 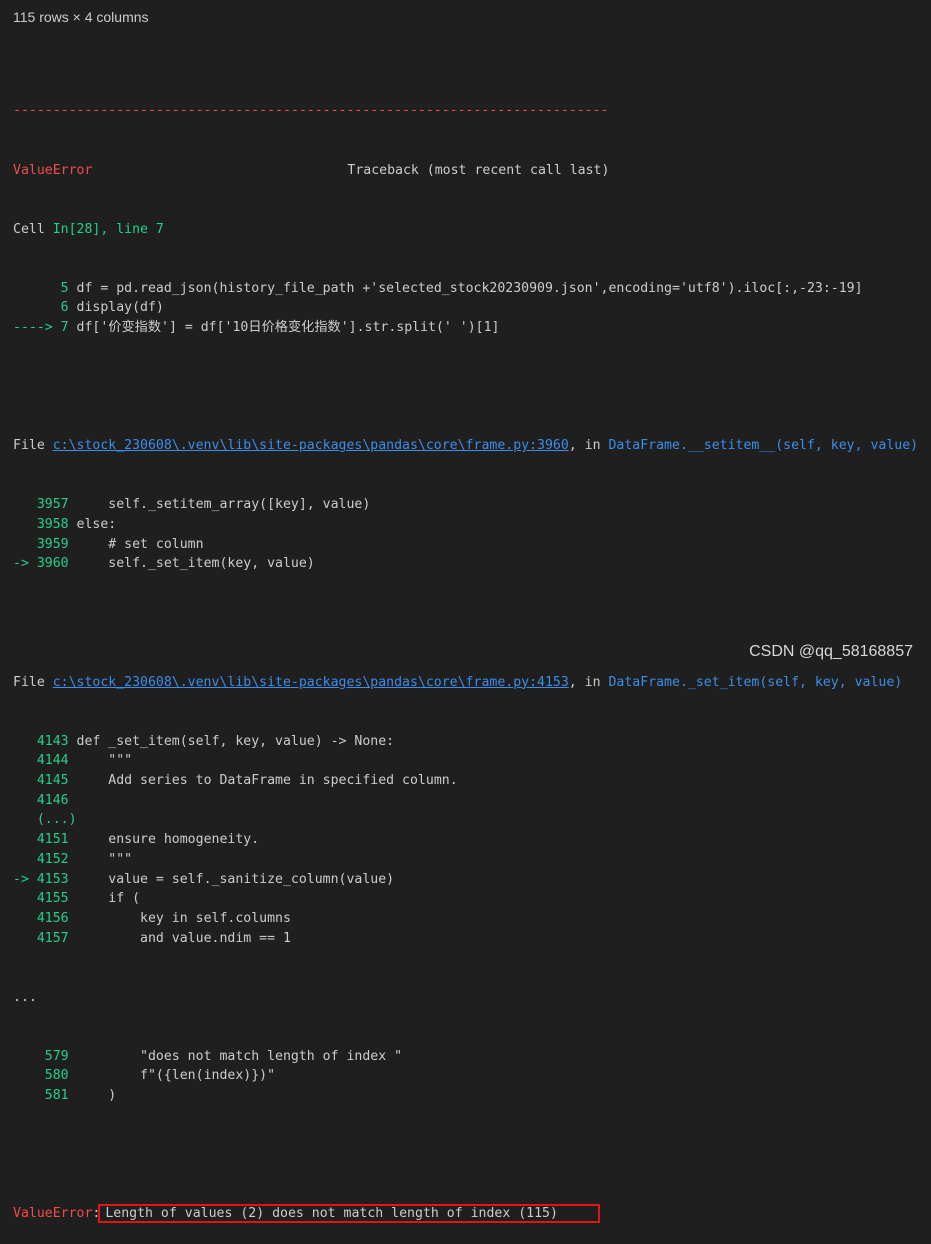 I want to click on line-code: self._setitem_array([key], value), so click(x=219, y=505).